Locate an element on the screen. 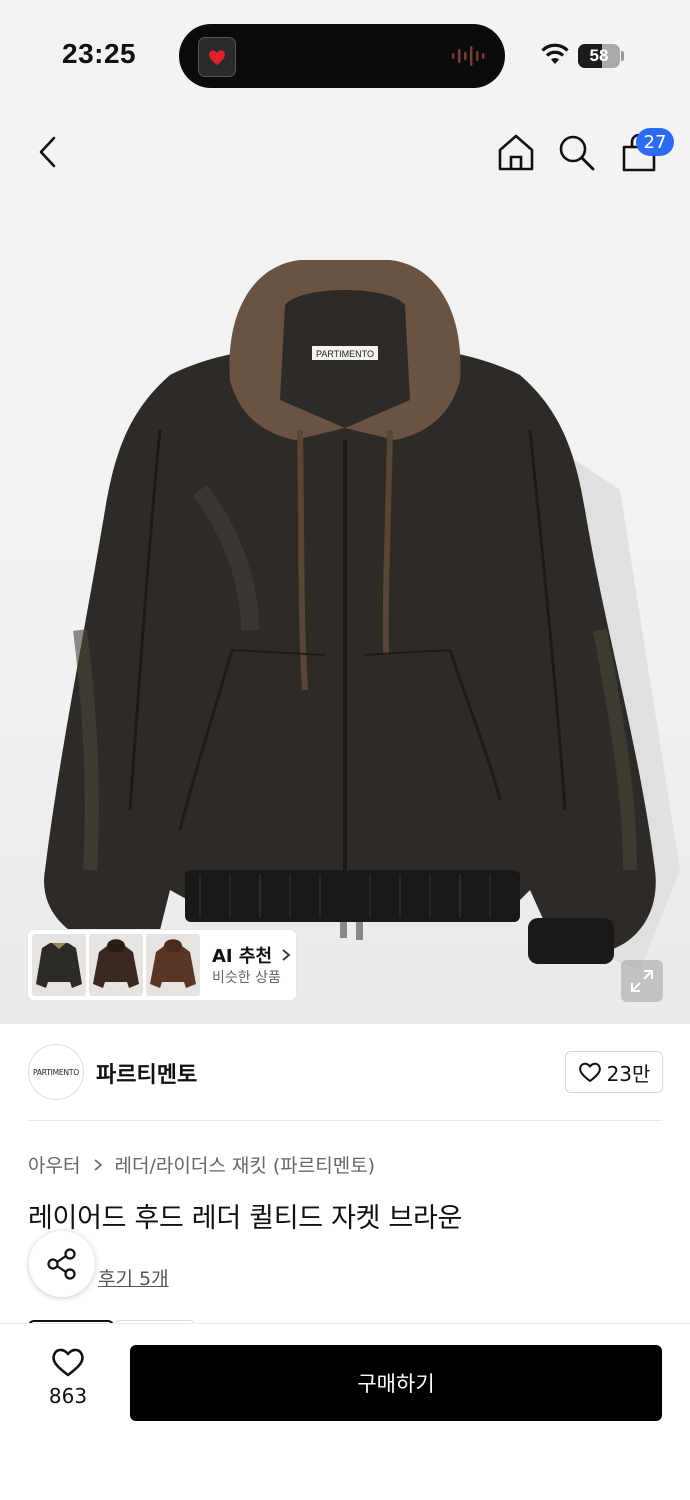  ai-recommend-label: AI 추천 is located at coordinates (242, 956).